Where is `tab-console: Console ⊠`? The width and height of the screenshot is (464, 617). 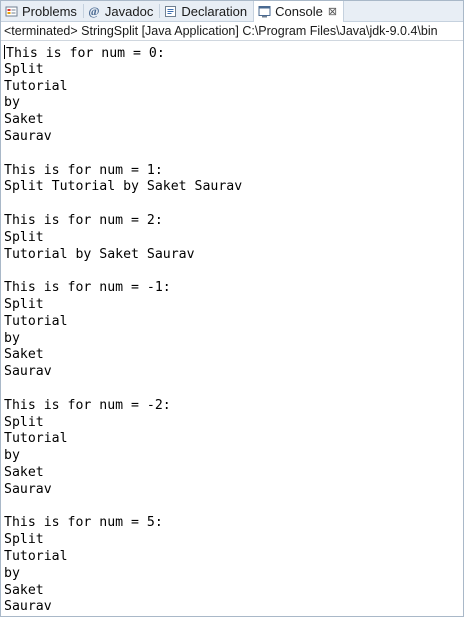
tab-console: Console ⊠ is located at coordinates (299, 11).